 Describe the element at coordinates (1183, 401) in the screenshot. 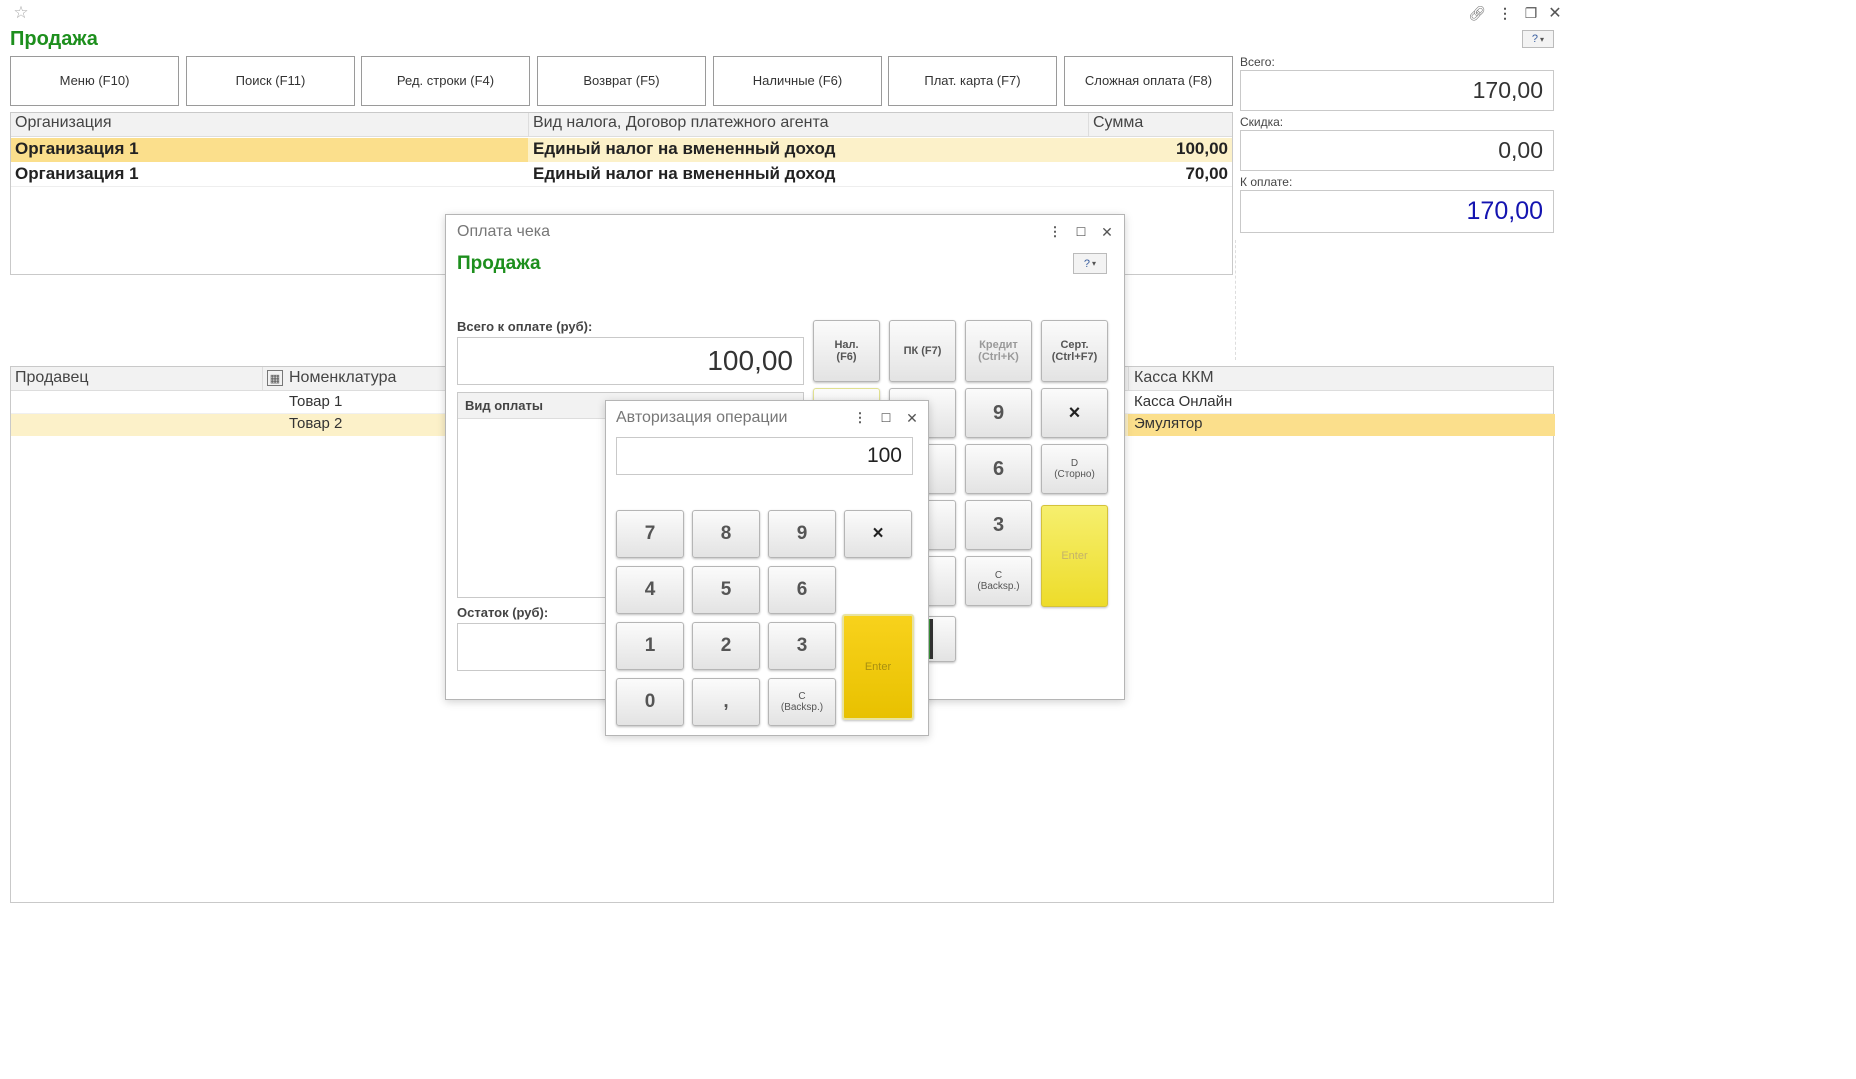

I see `kkm-cell: Касса Онлайн` at that location.